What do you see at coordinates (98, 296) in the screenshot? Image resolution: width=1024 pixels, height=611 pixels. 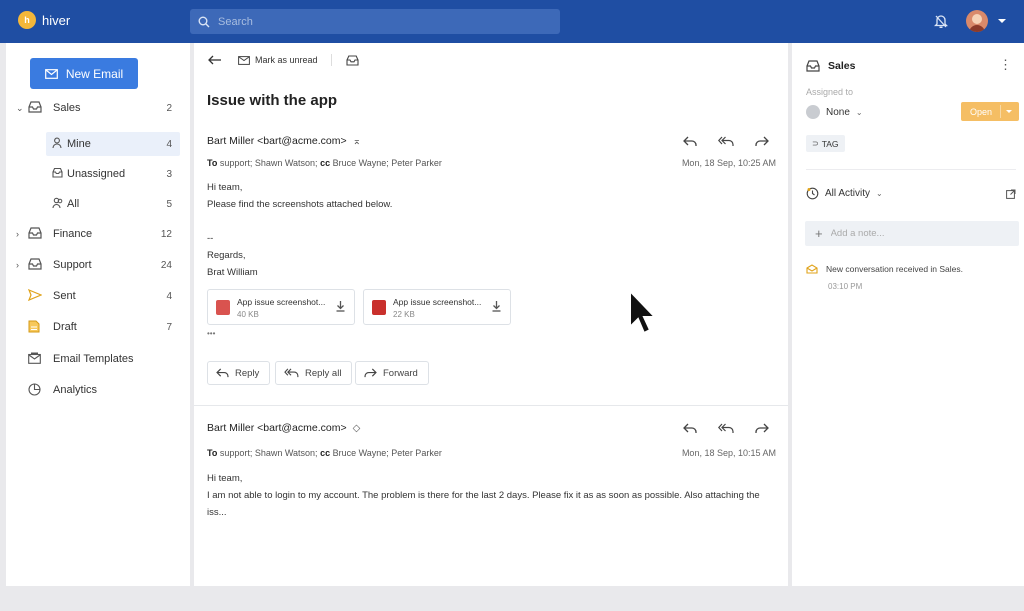 I see `sidebar-item-sent: Sent 4` at bounding box center [98, 296].